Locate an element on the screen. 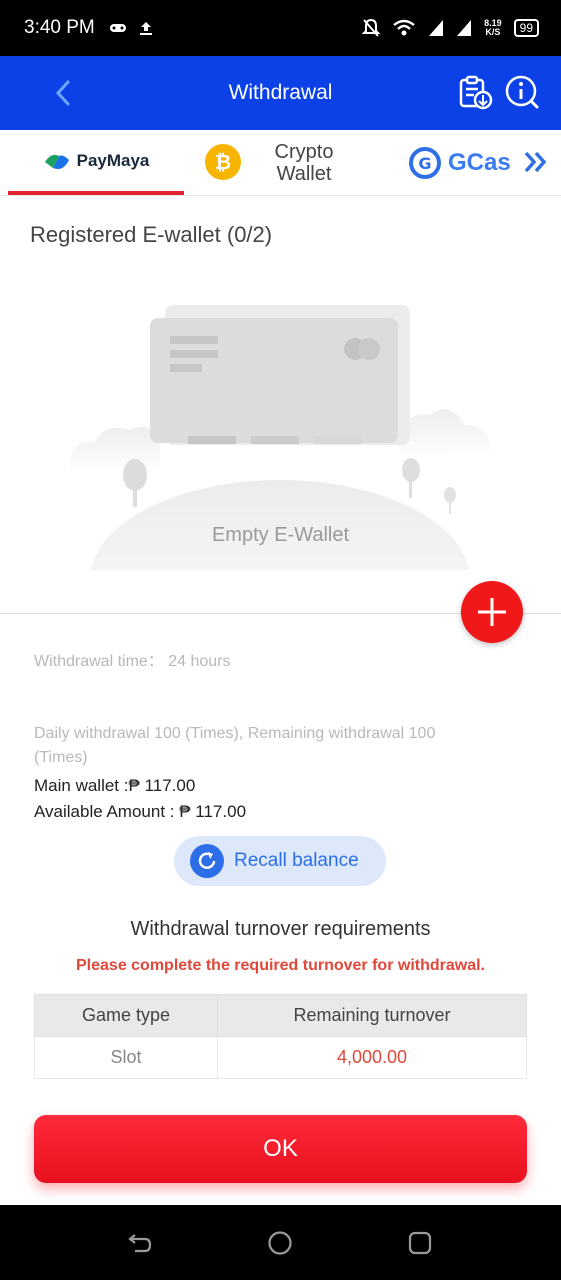  gcash-logo-icon: G is located at coordinates (425, 162).